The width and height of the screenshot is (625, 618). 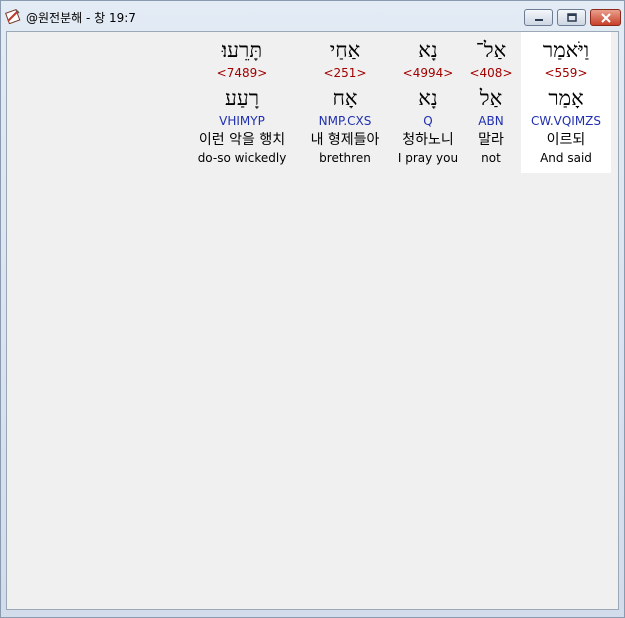 I want to click on window-title: @원전분해 - 창 19:7, so click(x=81, y=18).